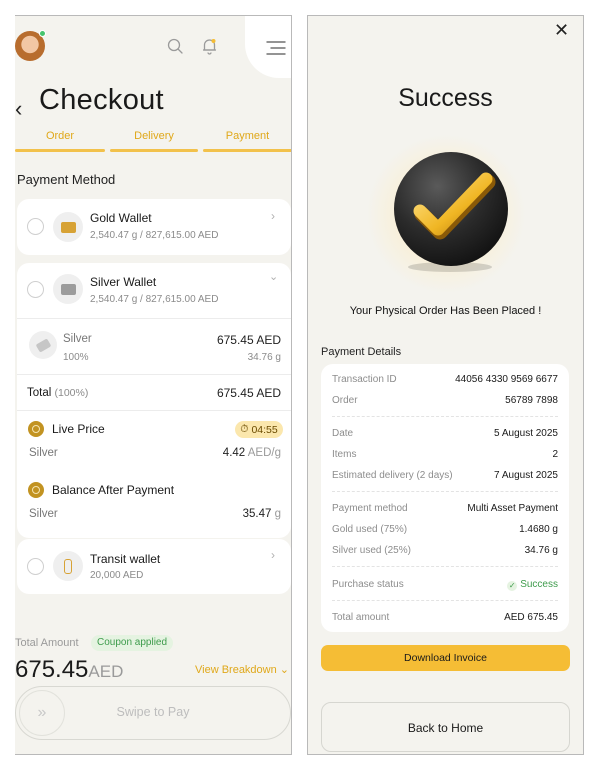  What do you see at coordinates (526, 475) in the screenshot?
I see `detail-value: 7 August 2025` at bounding box center [526, 475].